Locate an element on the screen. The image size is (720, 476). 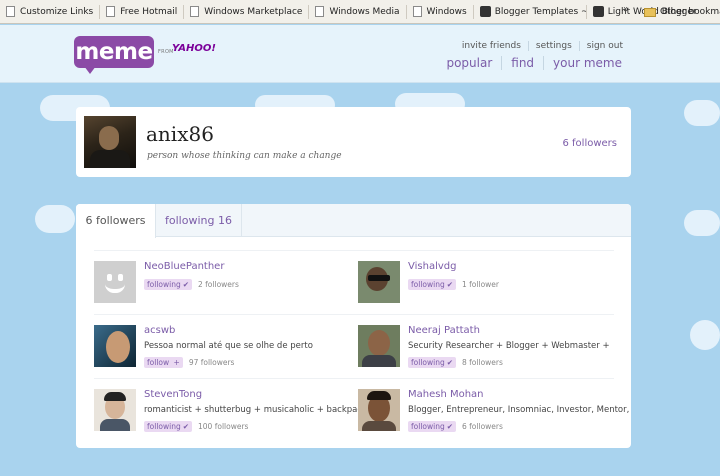
follower-meta: following ✔ 2 followers is located at coordinates (191, 284).